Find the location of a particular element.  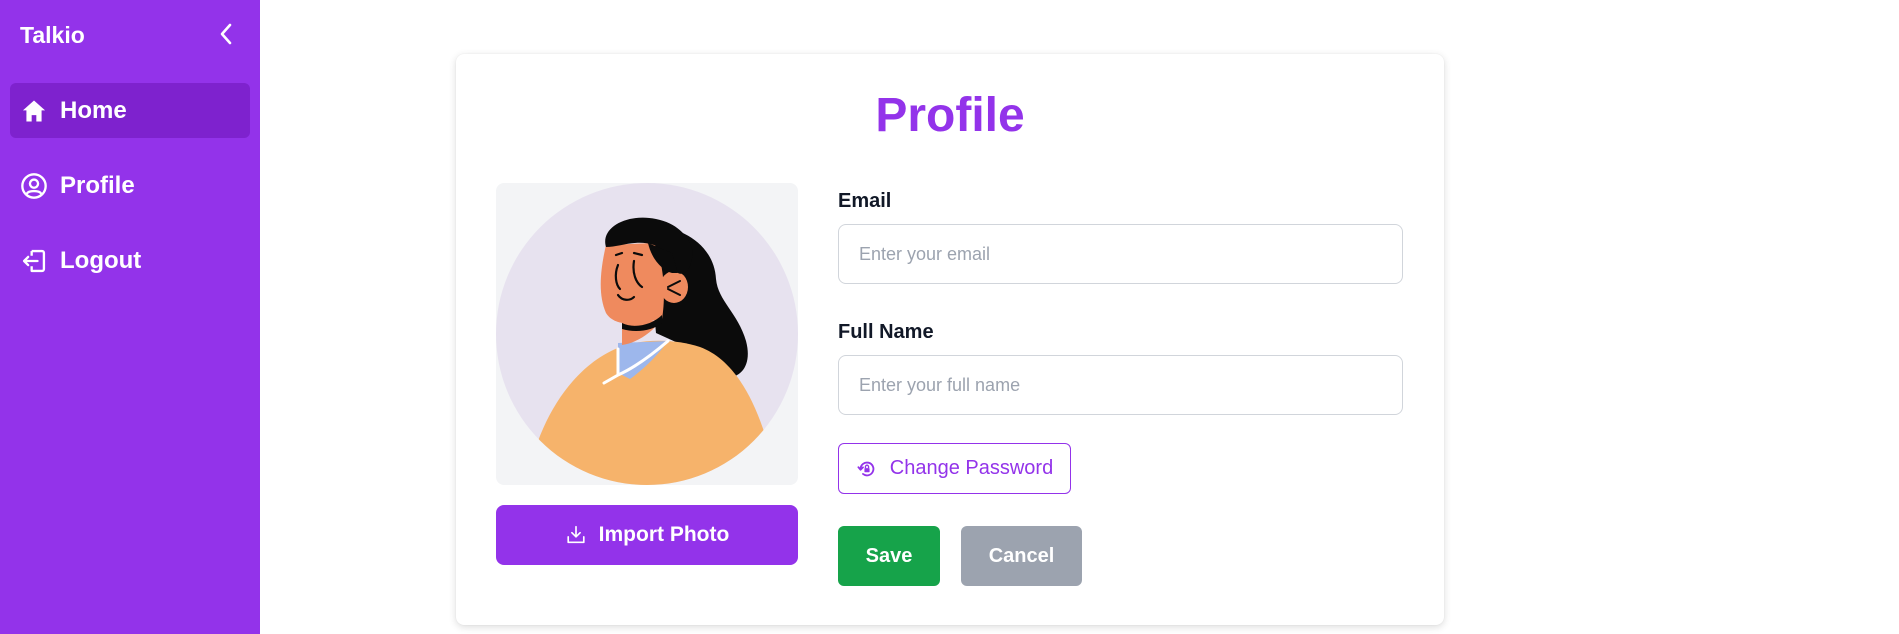

sidebar-item-logout: Logout is located at coordinates (130, 260).